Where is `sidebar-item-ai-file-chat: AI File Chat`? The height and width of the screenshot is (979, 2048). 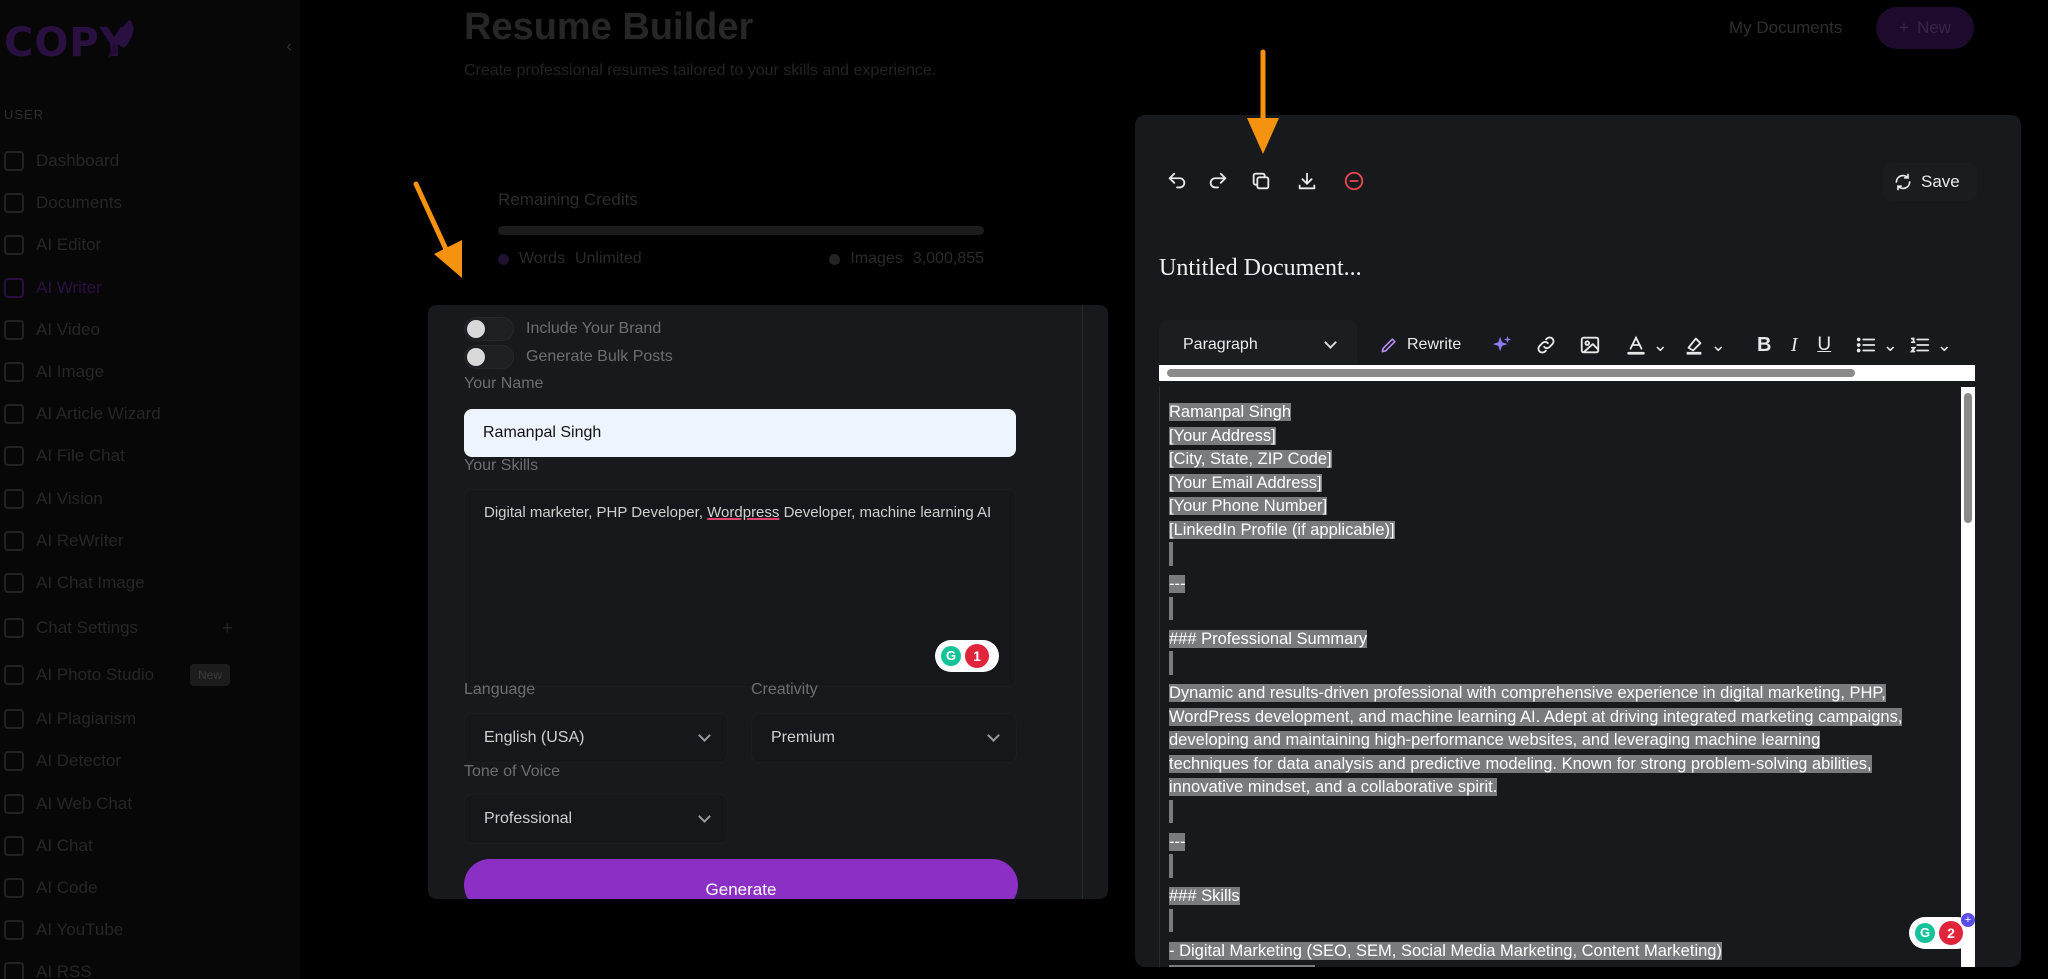 sidebar-item-ai-file-chat: AI File Chat is located at coordinates (150, 456).